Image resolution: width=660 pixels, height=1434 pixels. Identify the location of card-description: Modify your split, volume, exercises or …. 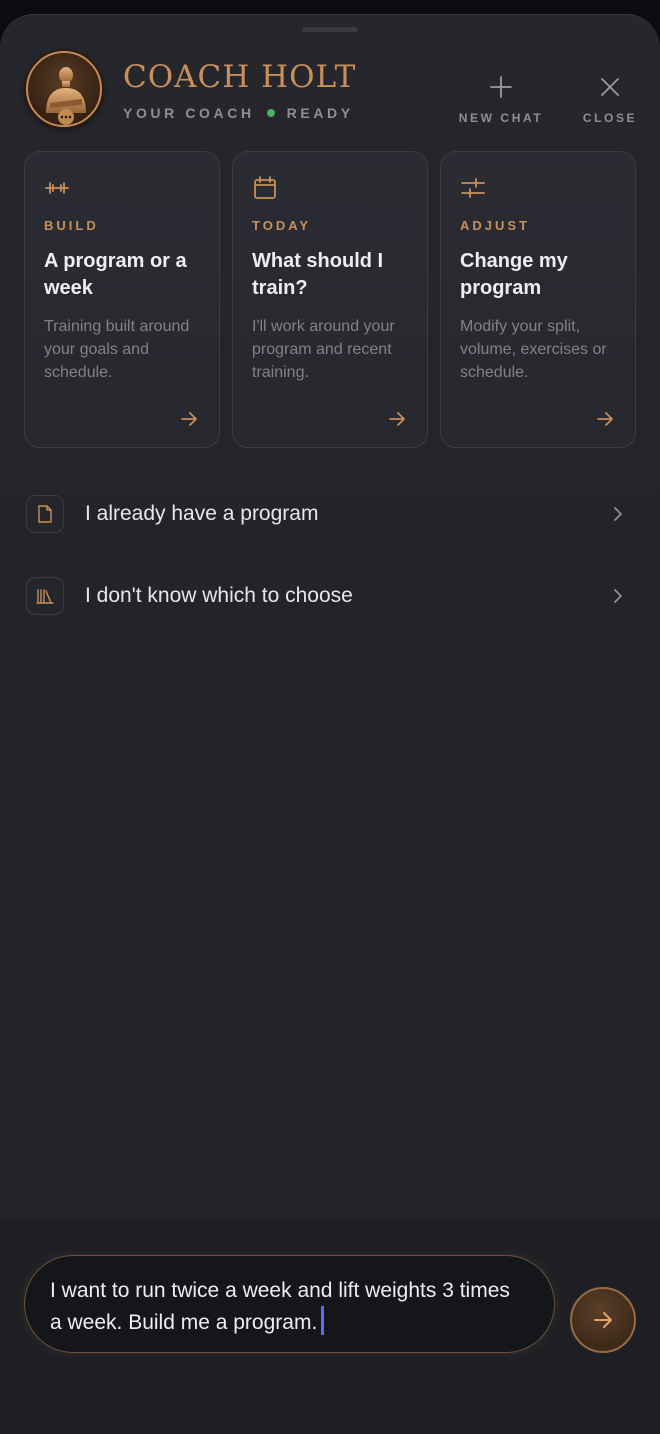
(533, 349).